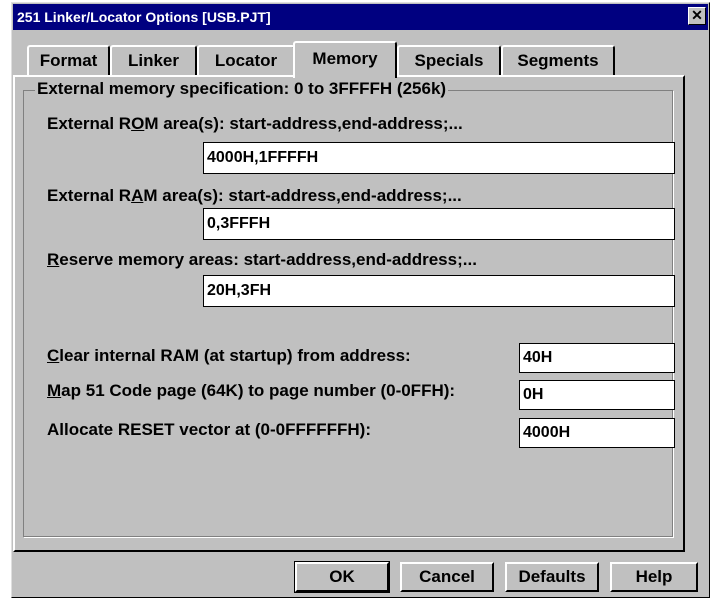 The image size is (711, 599). I want to click on tab-locator: Locator, so click(246, 60).